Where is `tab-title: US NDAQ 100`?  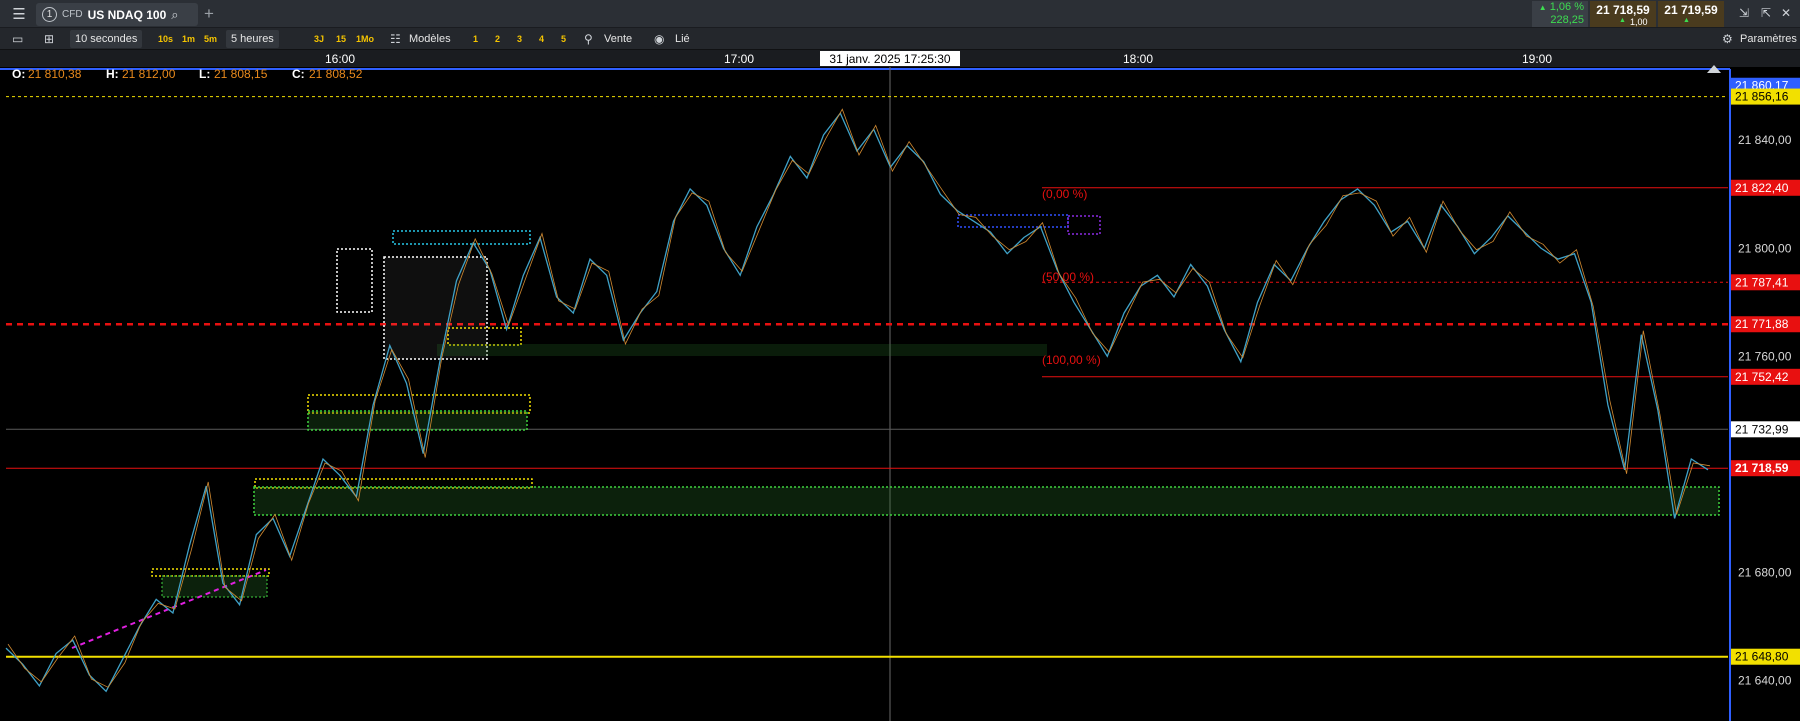 tab-title: US NDAQ 100 is located at coordinates (127, 14).